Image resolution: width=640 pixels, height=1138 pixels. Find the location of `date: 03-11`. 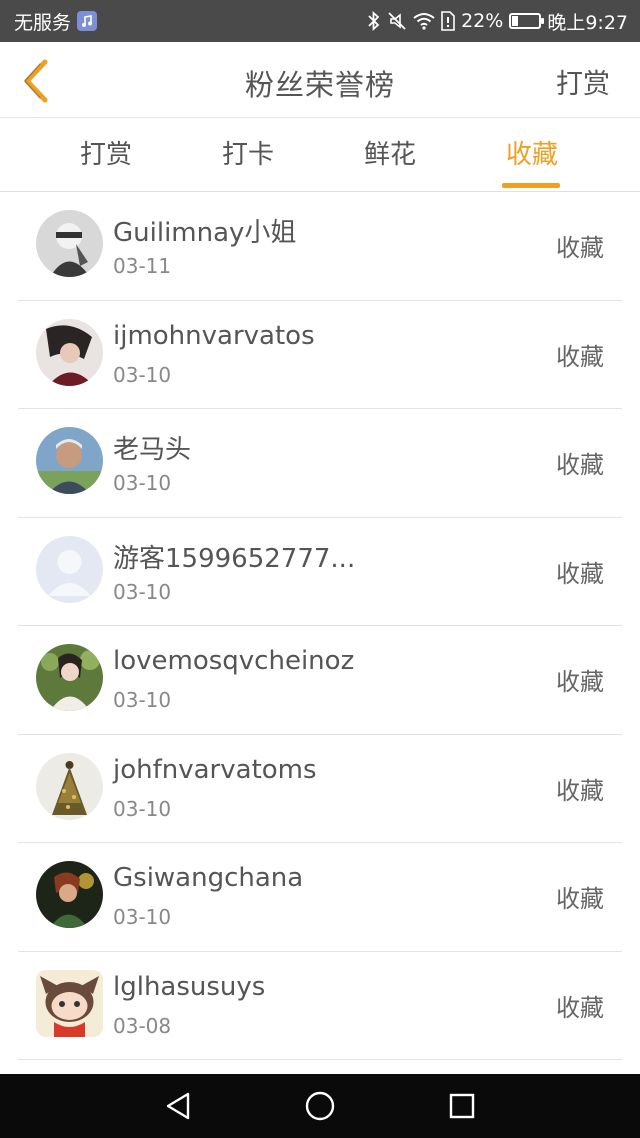

date: 03-11 is located at coordinates (142, 266).